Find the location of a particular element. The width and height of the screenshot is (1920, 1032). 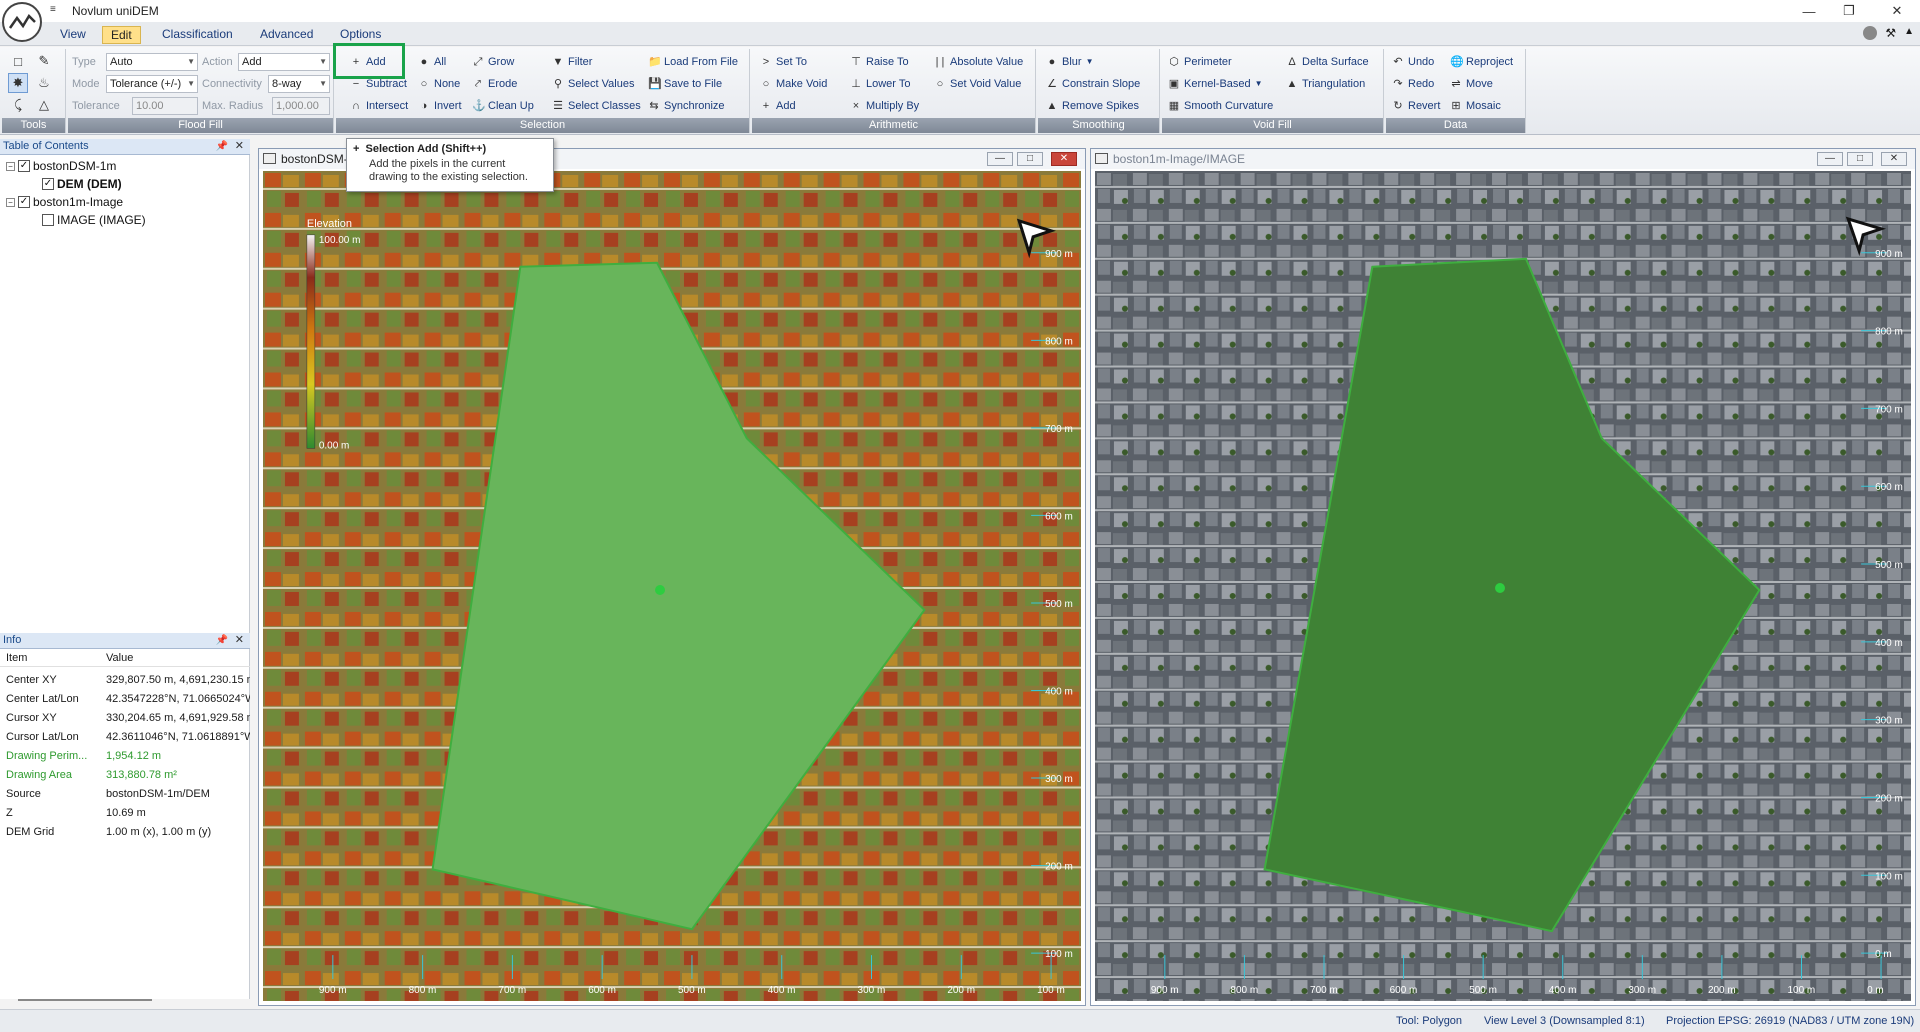

redo-button: ↷ Redo is located at coordinates (1413, 84).